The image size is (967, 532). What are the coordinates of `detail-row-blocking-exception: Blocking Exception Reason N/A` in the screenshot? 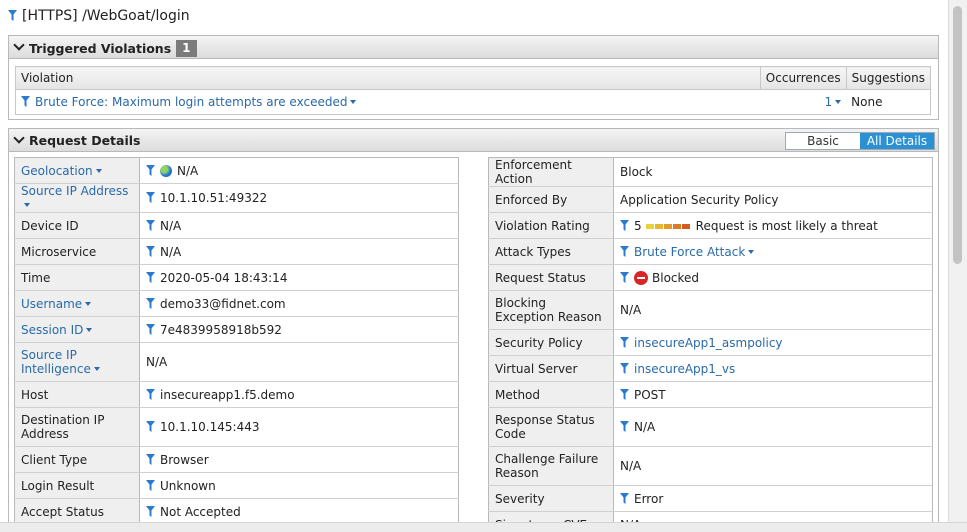 It's located at (710, 310).